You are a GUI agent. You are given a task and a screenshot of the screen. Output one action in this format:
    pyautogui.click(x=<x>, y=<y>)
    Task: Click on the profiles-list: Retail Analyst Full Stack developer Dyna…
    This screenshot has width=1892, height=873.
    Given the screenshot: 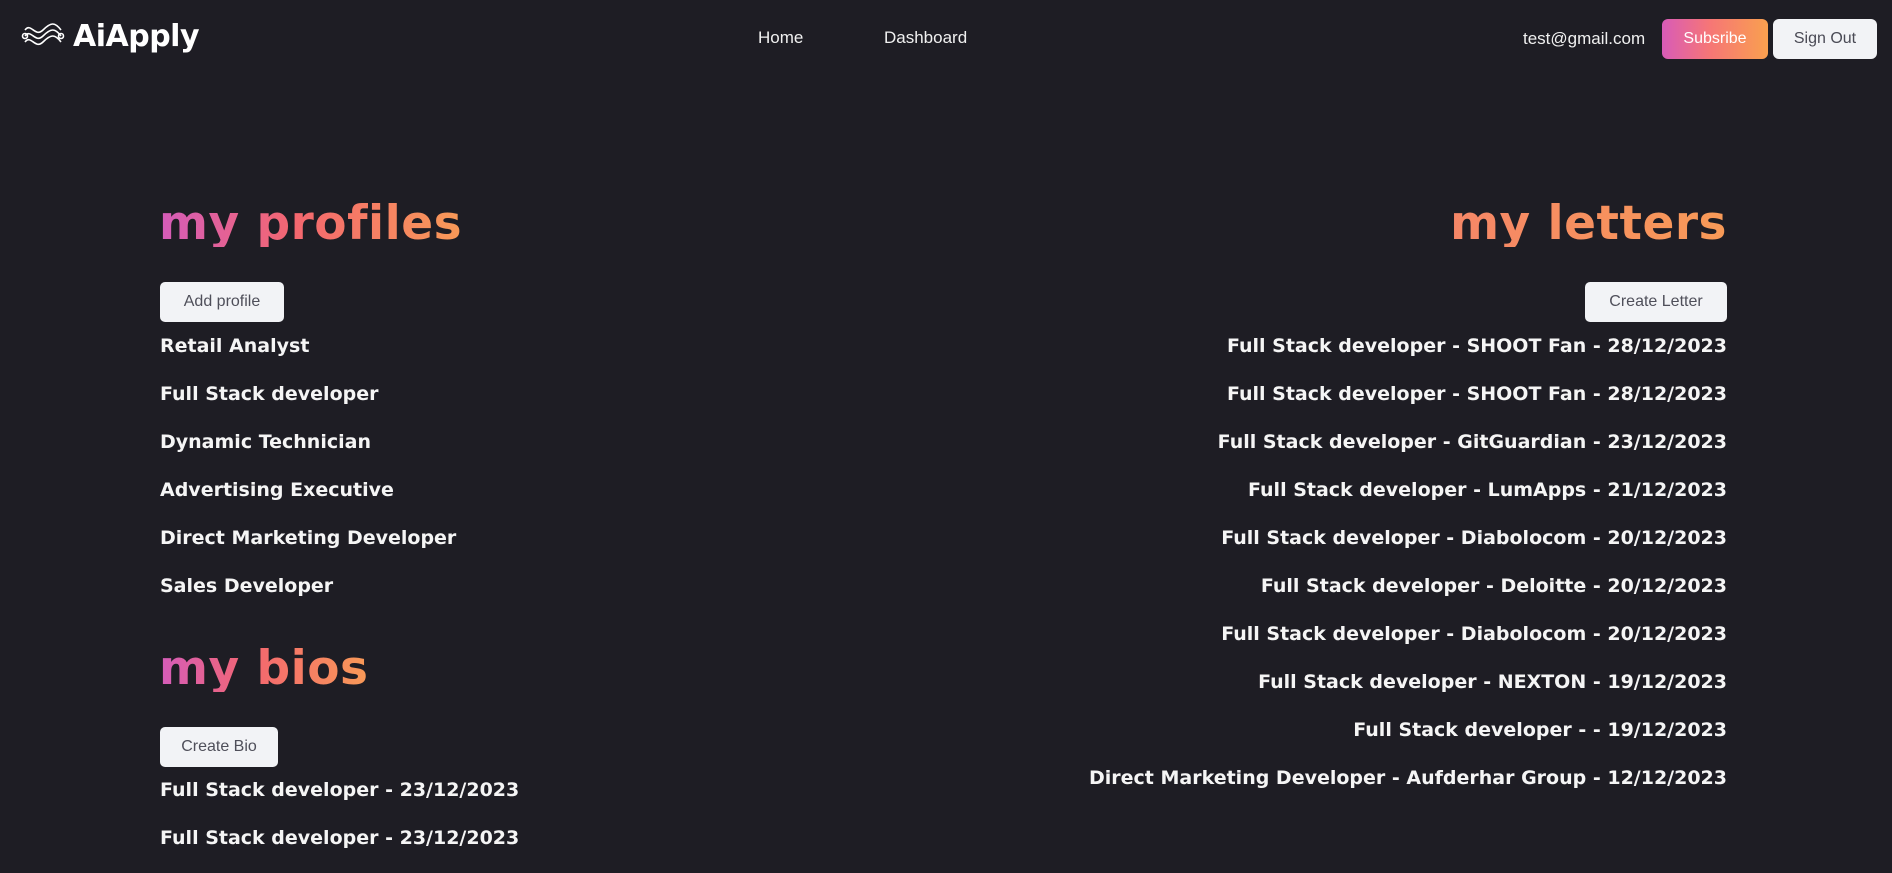 What is the action you would take?
    pyautogui.click(x=308, y=478)
    